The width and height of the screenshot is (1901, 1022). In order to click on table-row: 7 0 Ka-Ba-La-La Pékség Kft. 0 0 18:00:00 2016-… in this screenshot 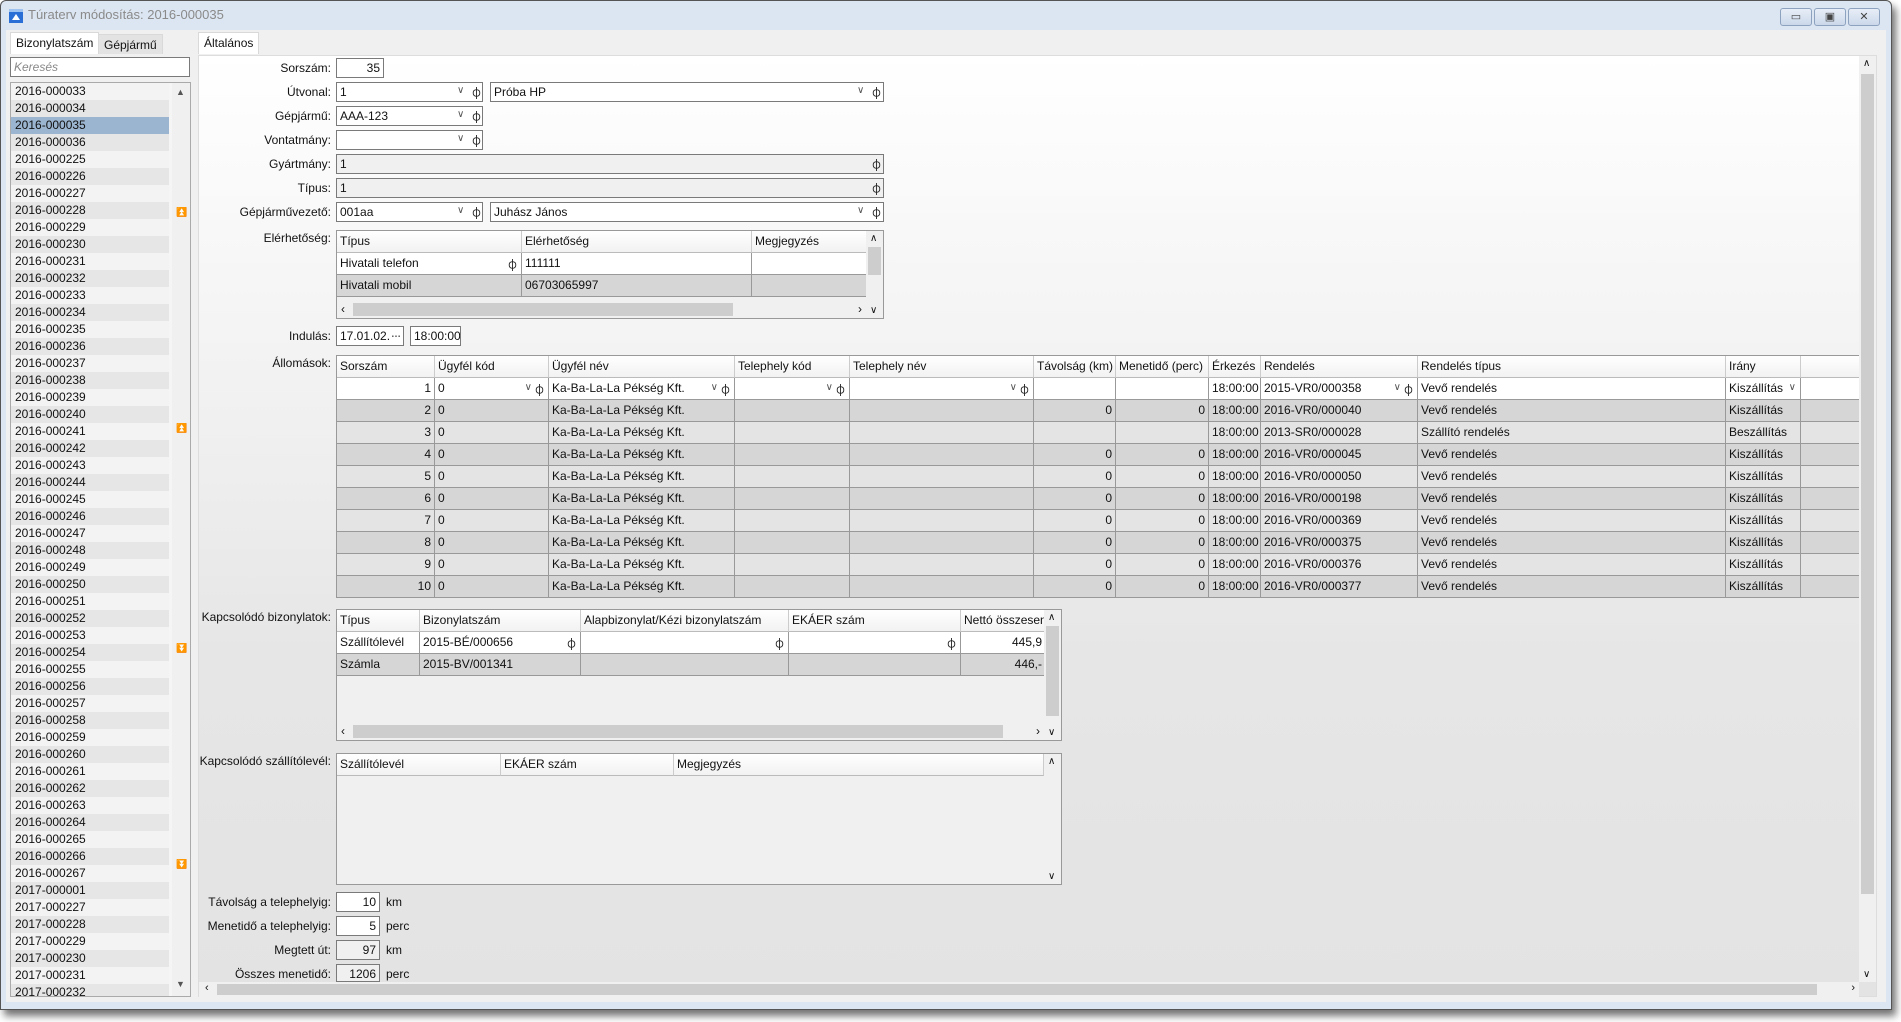, I will do `click(1098, 521)`.